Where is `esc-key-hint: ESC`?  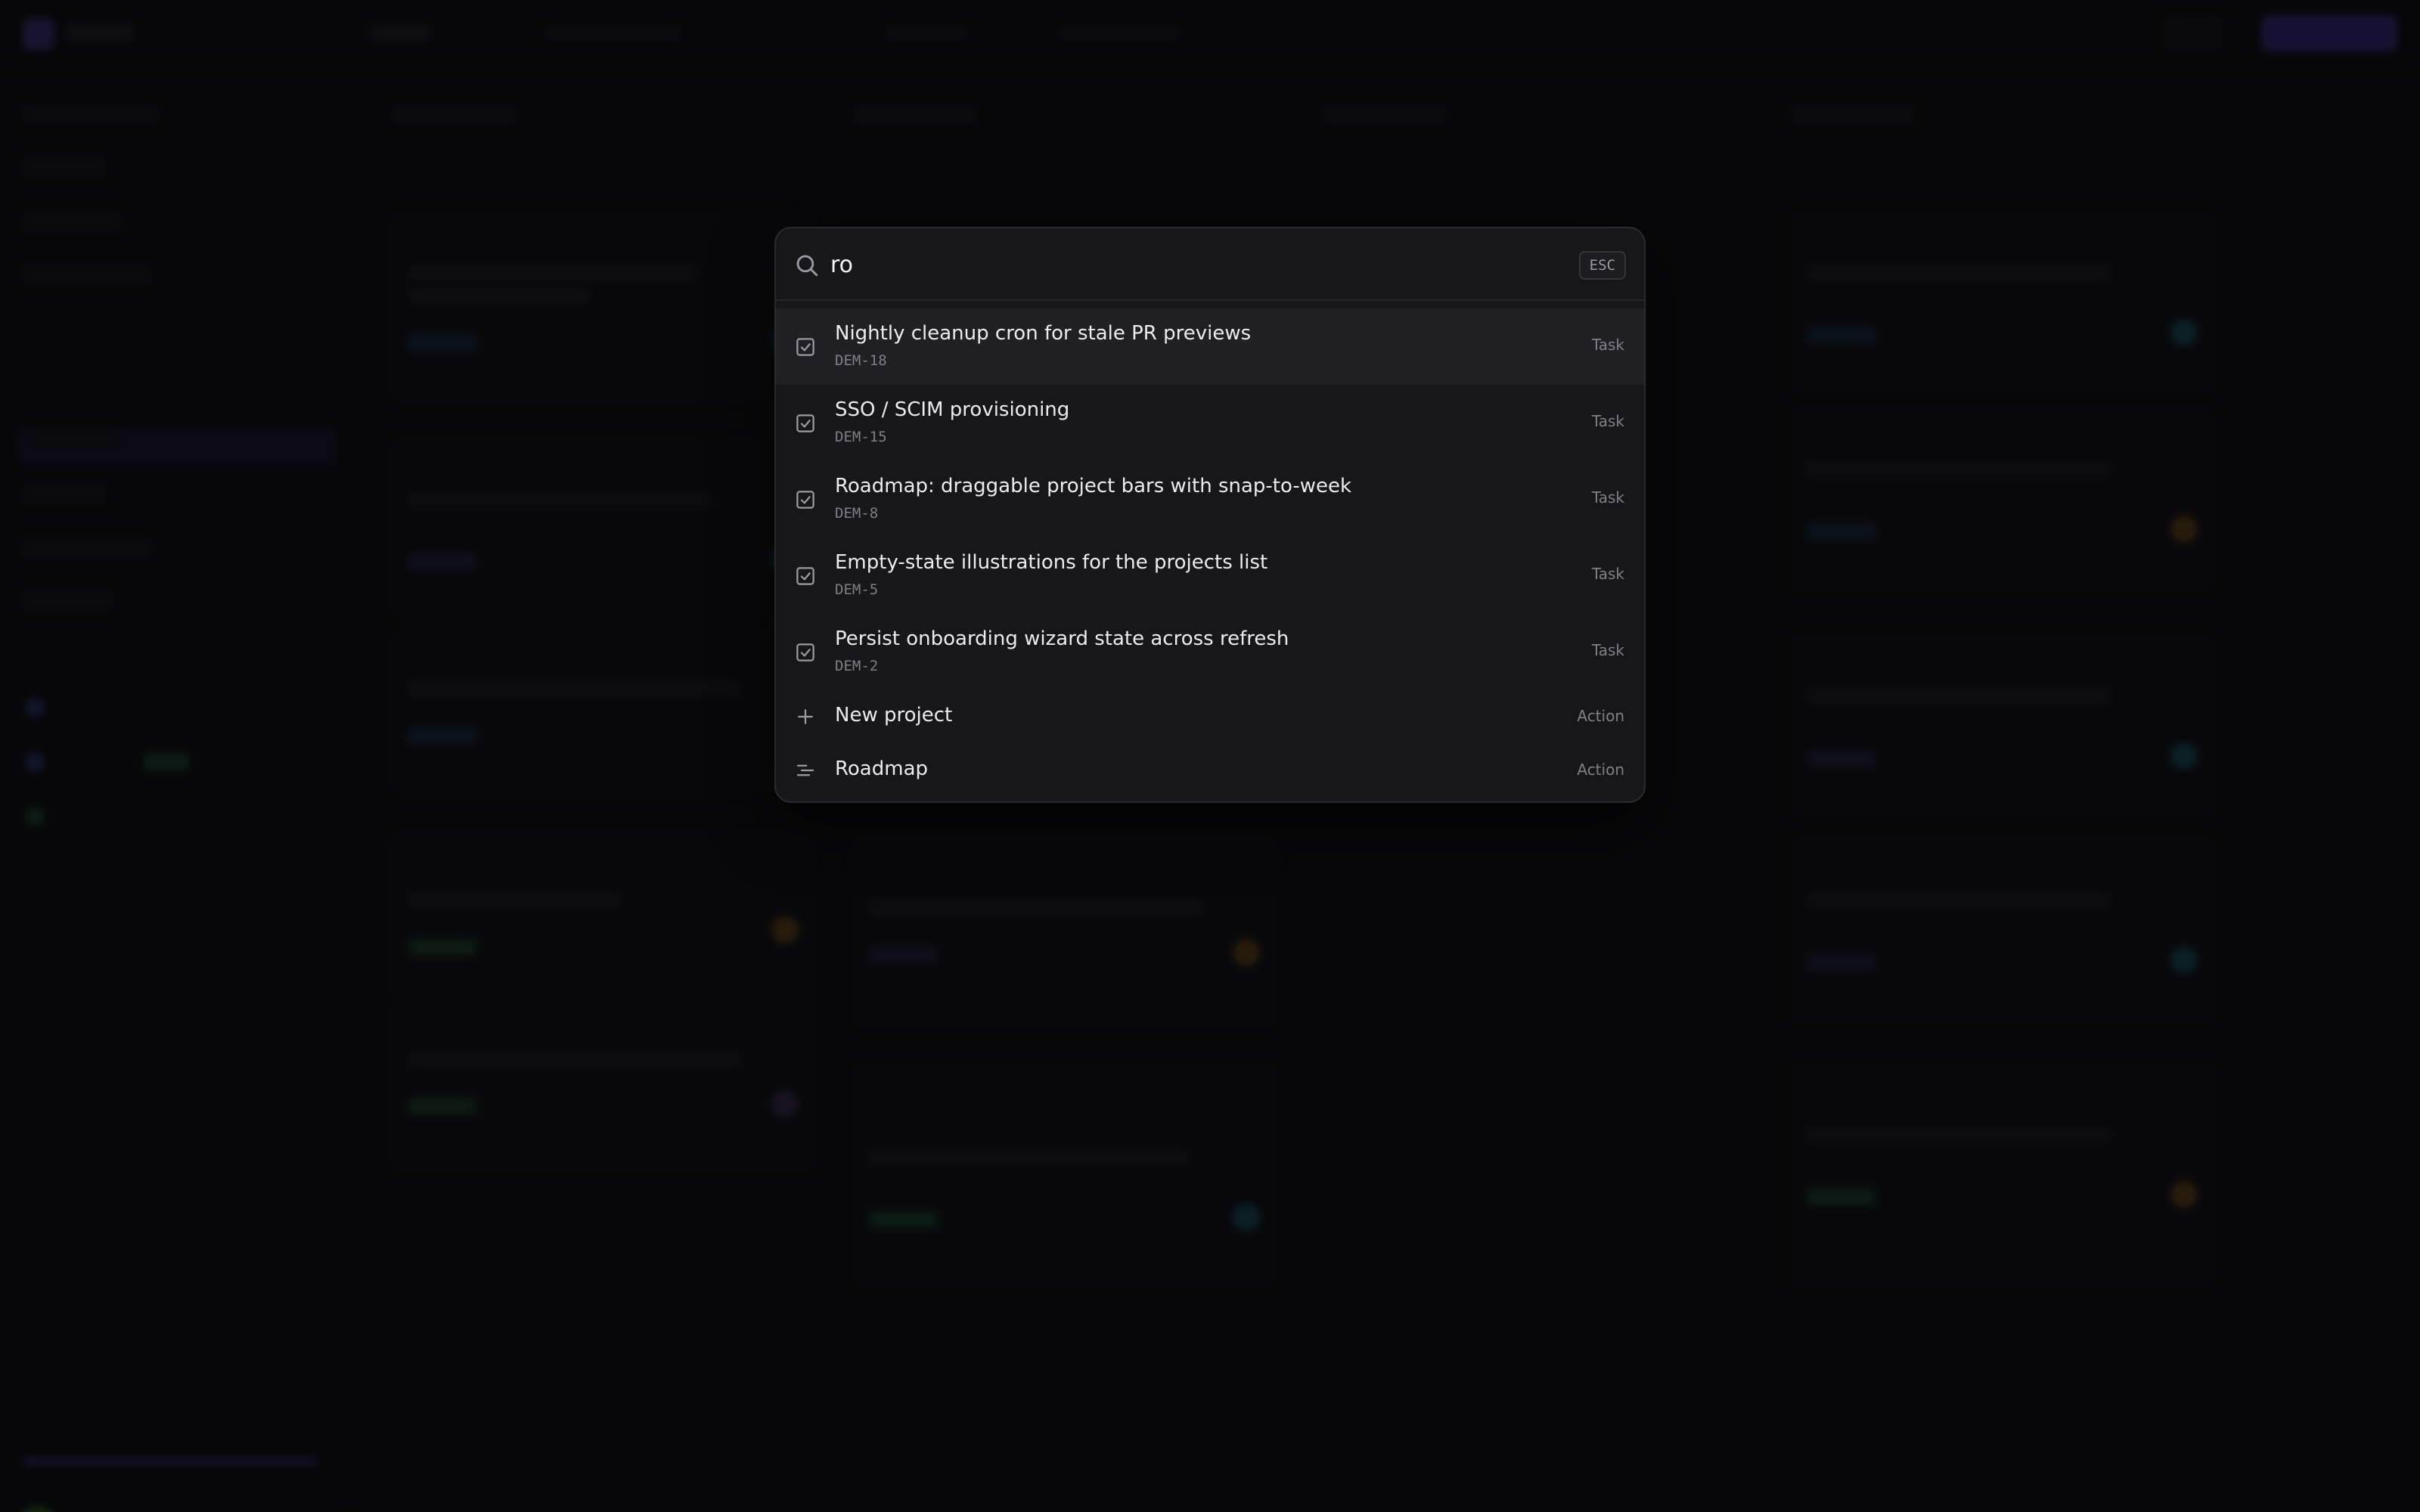
esc-key-hint: ESC is located at coordinates (1602, 265).